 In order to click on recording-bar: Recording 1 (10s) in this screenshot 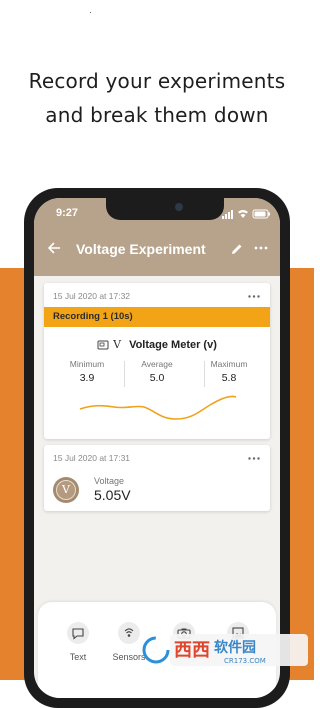, I will do `click(157, 317)`.